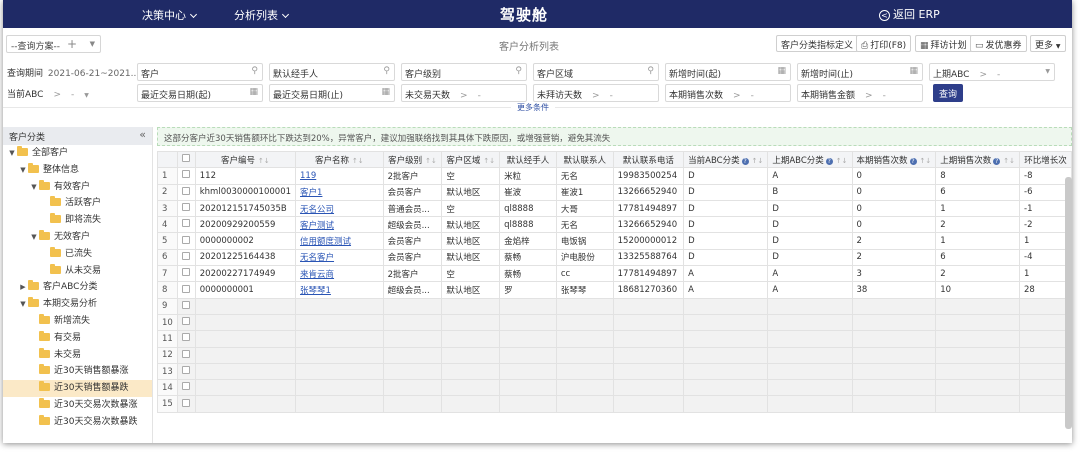 Image resolution: width=1080 pixels, height=453 pixels. What do you see at coordinates (810, 159) in the screenshot?
I see `column-header: 上期ABC分类? ↑↓` at bounding box center [810, 159].